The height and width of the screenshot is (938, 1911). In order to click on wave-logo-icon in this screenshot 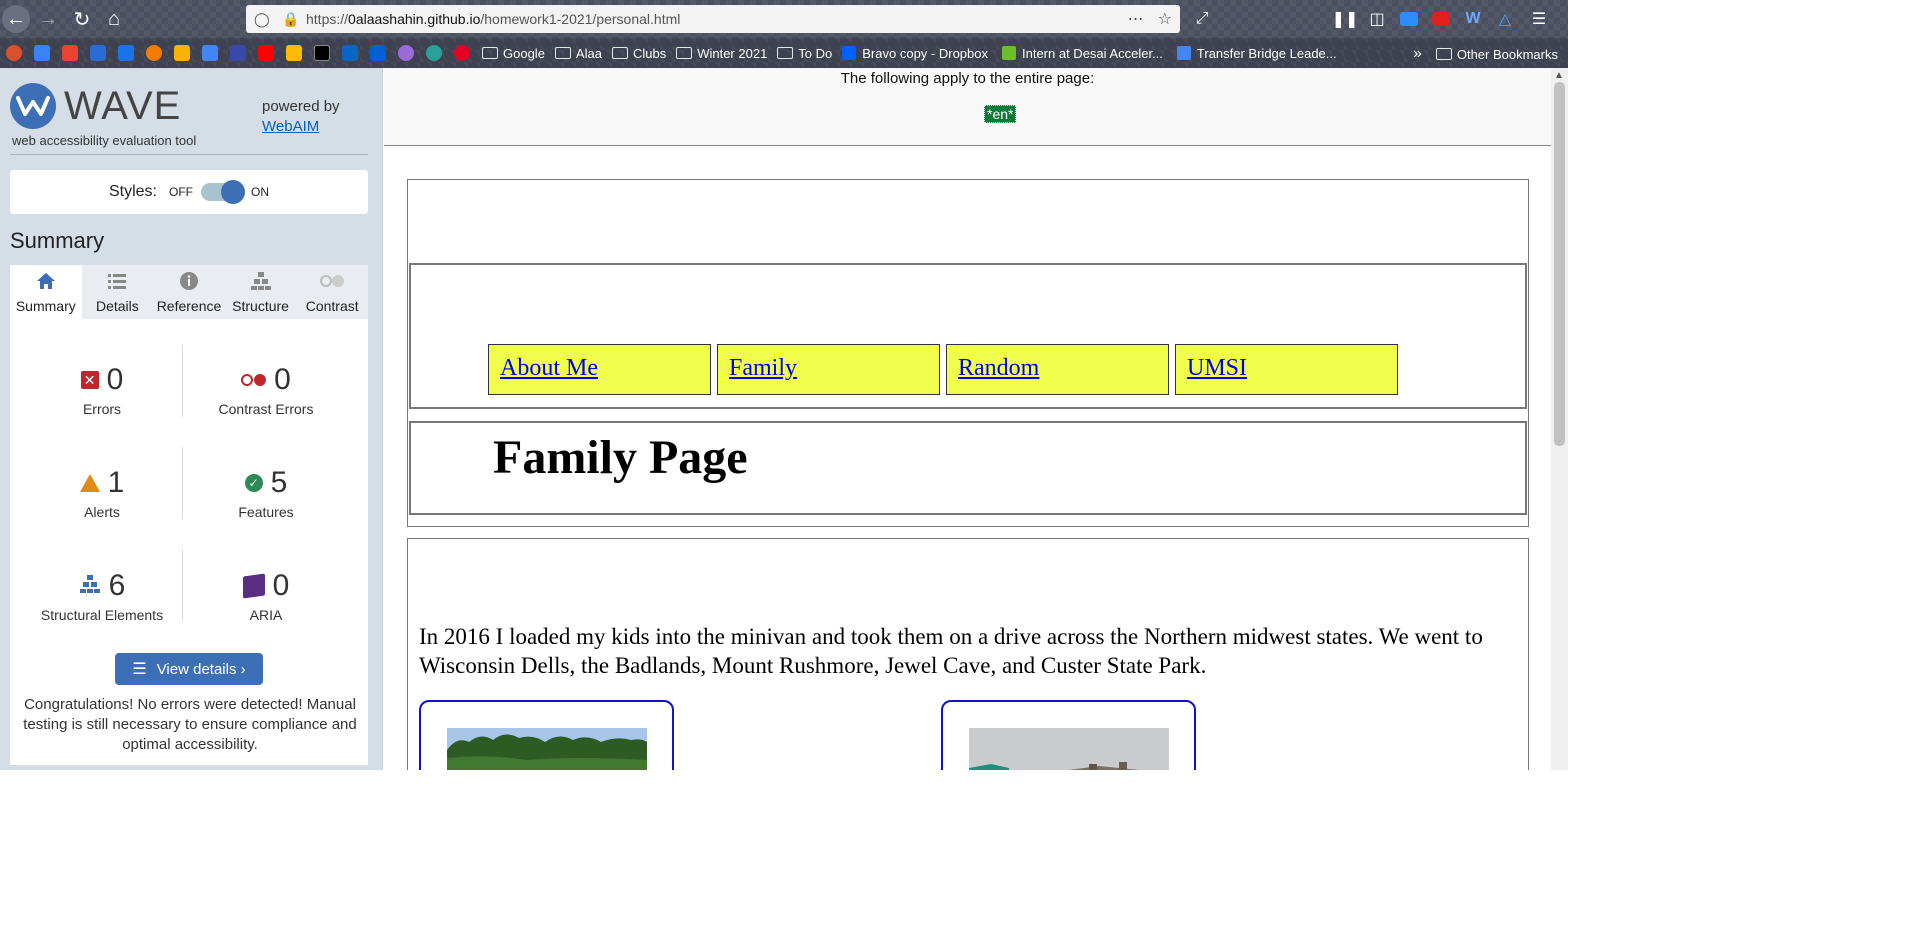, I will do `click(33, 106)`.